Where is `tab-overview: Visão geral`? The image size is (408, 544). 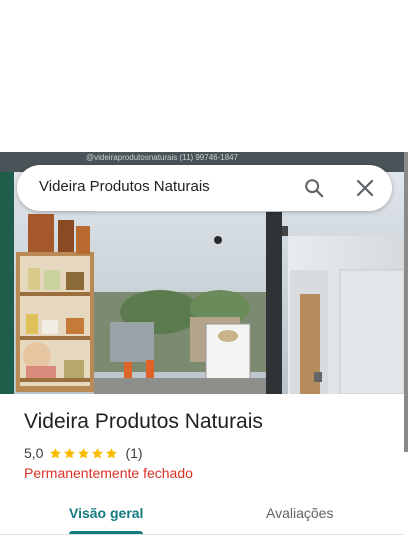 tab-overview: Visão geral is located at coordinates (106, 513).